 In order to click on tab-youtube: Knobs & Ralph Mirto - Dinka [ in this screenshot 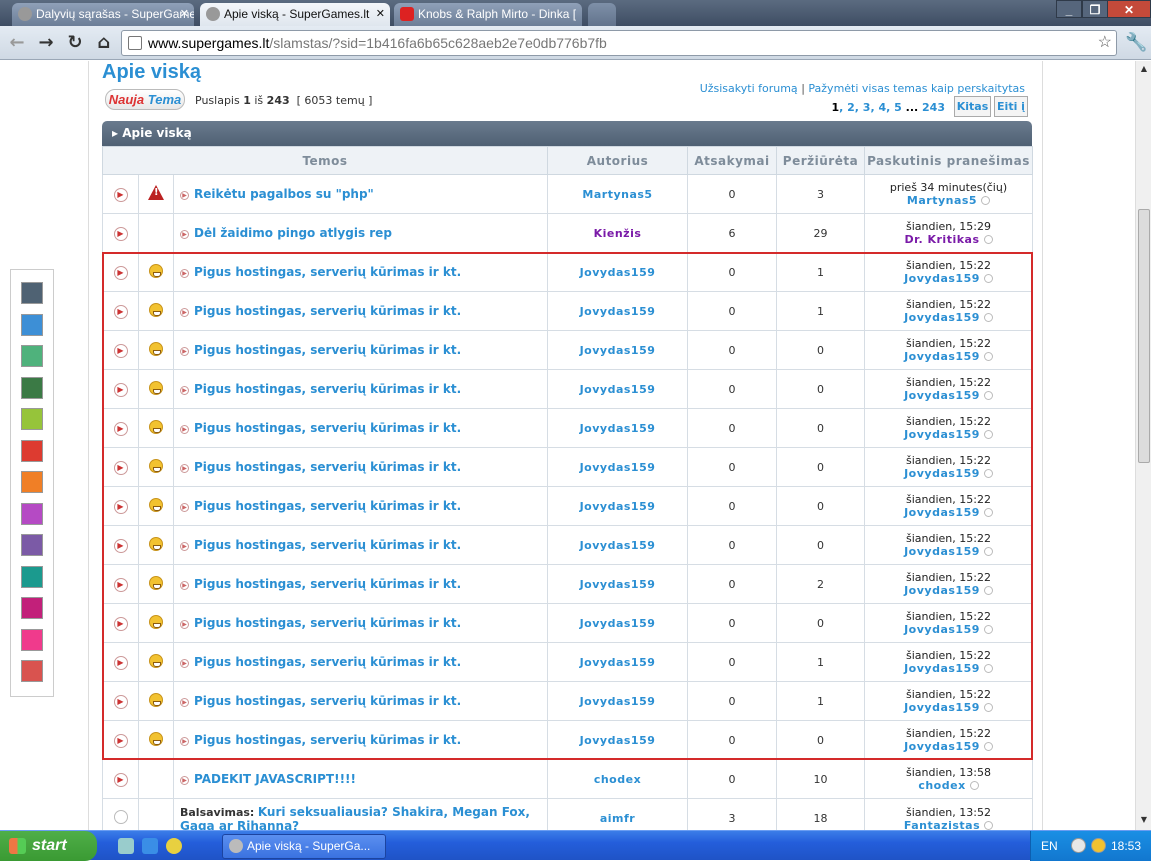, I will do `click(488, 14)`.